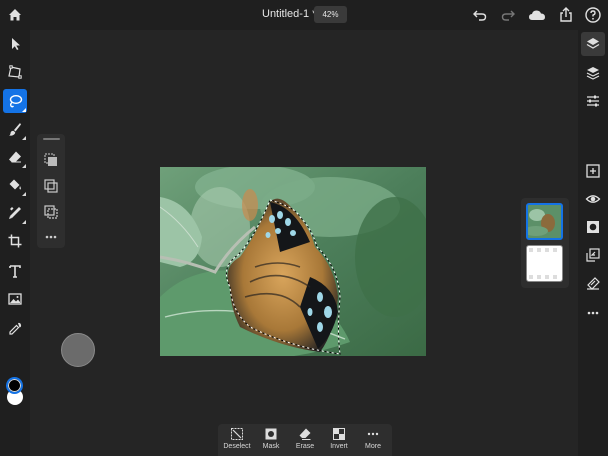 The width and height of the screenshot is (608, 456). Describe the element at coordinates (78, 350) in the screenshot. I see `touch-shortcut-button` at that location.